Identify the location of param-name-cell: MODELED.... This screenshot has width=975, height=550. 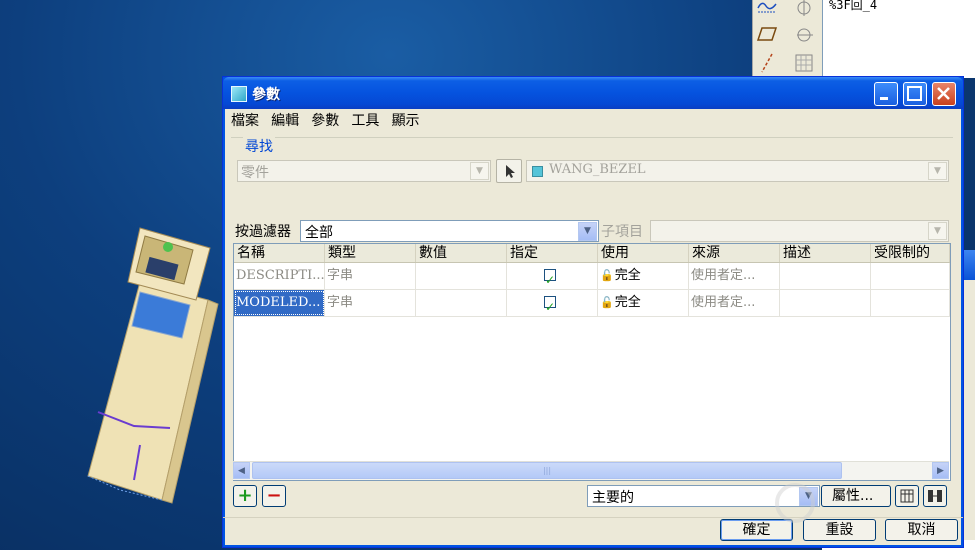
(279, 303).